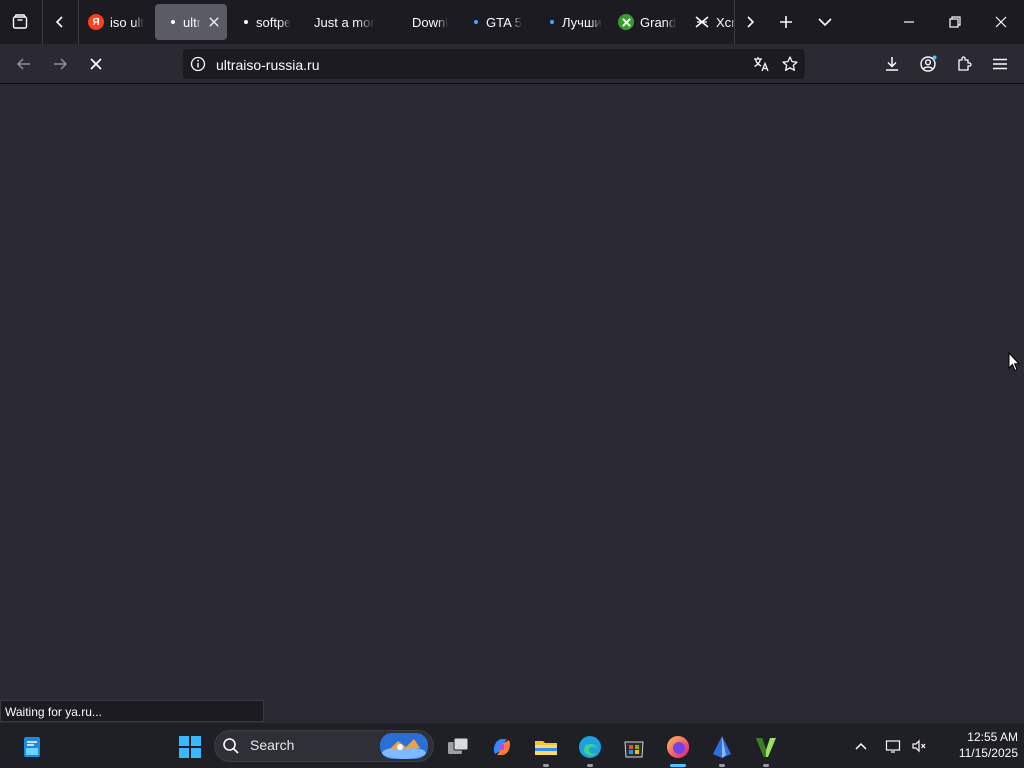 The image size is (1024, 768). Describe the element at coordinates (504, 22) in the screenshot. I see `tab-title: GTA 5` at that location.